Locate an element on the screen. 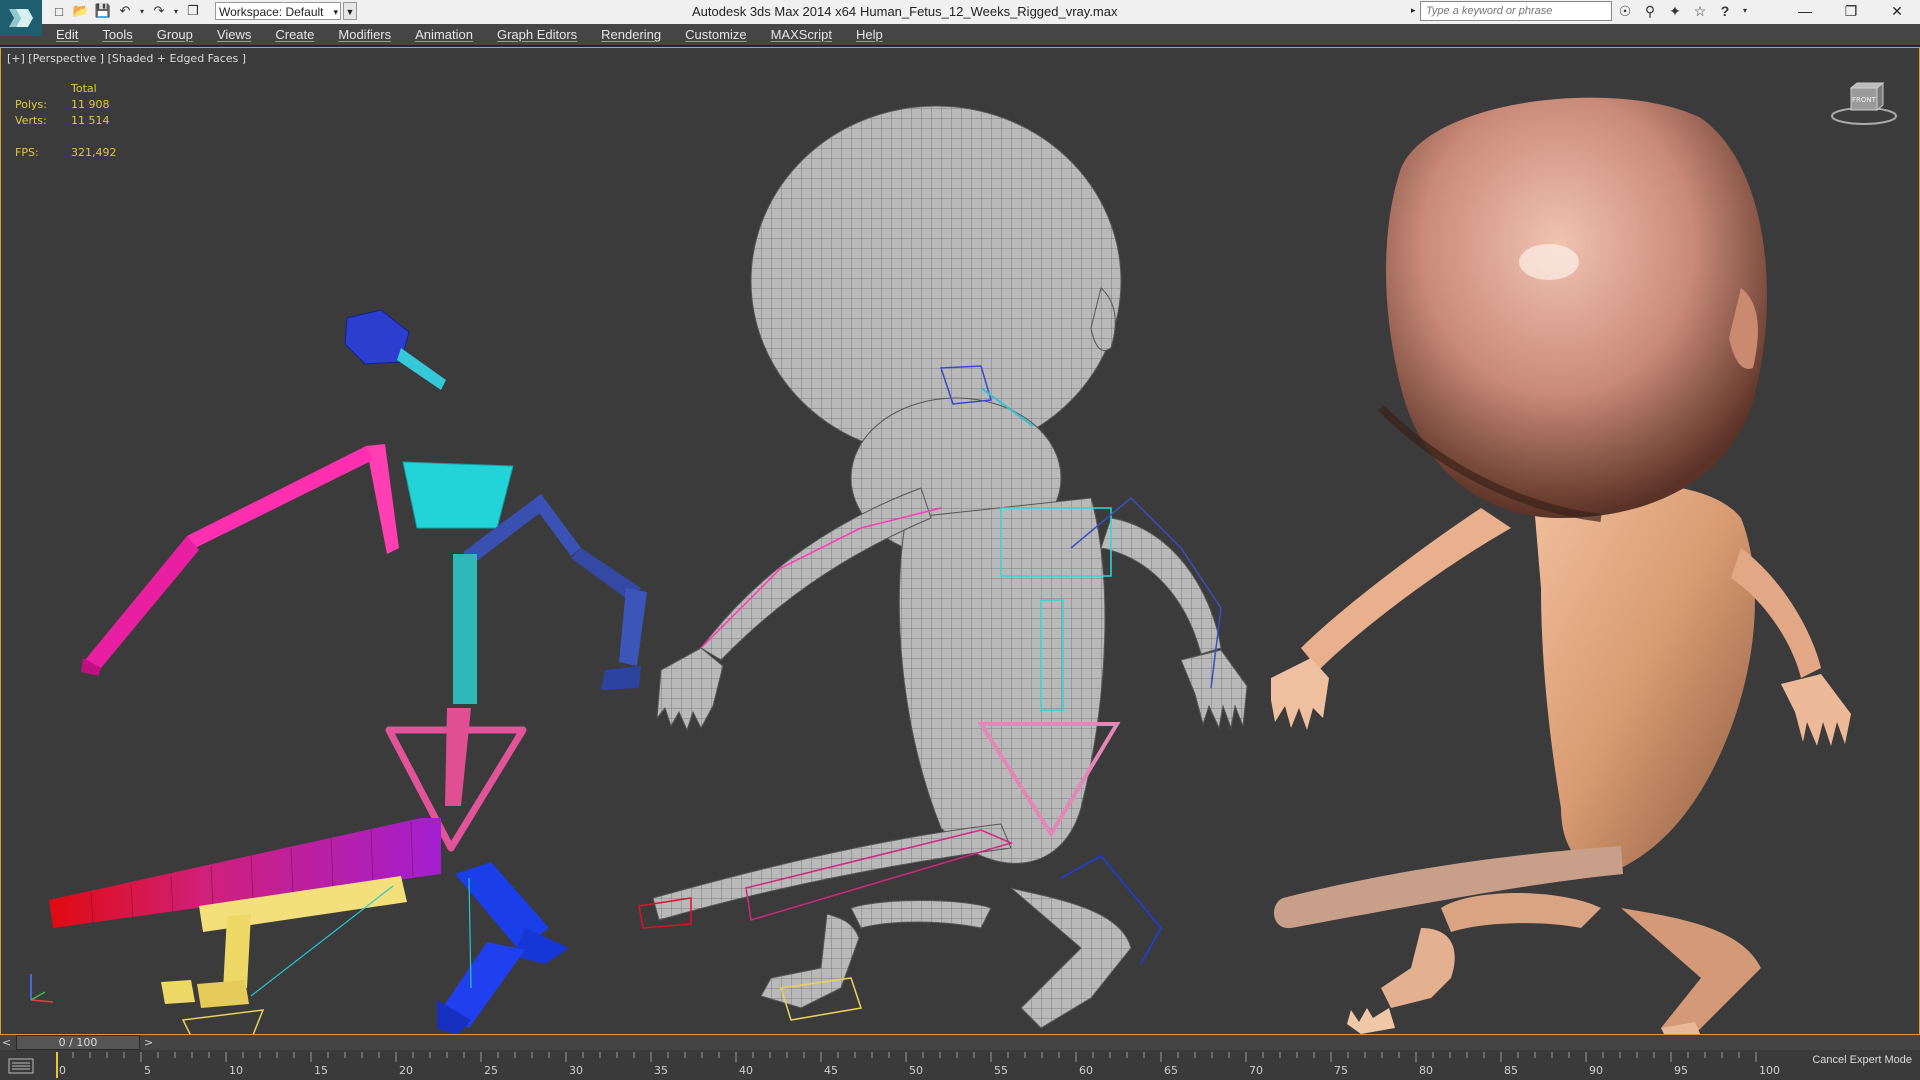 The image size is (1920, 1080). mini-curve-editor-icon is located at coordinates (21, 1066).